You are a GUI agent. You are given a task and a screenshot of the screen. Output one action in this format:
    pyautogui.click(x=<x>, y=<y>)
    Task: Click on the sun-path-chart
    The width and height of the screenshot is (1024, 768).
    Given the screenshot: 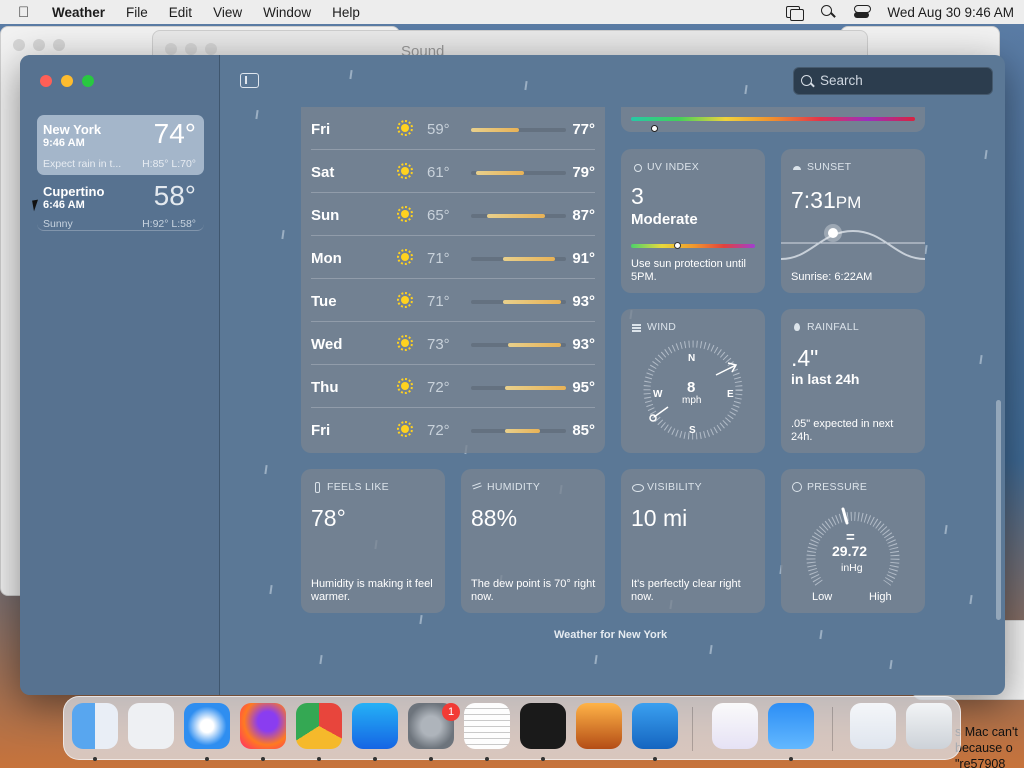 What is the action you would take?
    pyautogui.click(x=853, y=242)
    